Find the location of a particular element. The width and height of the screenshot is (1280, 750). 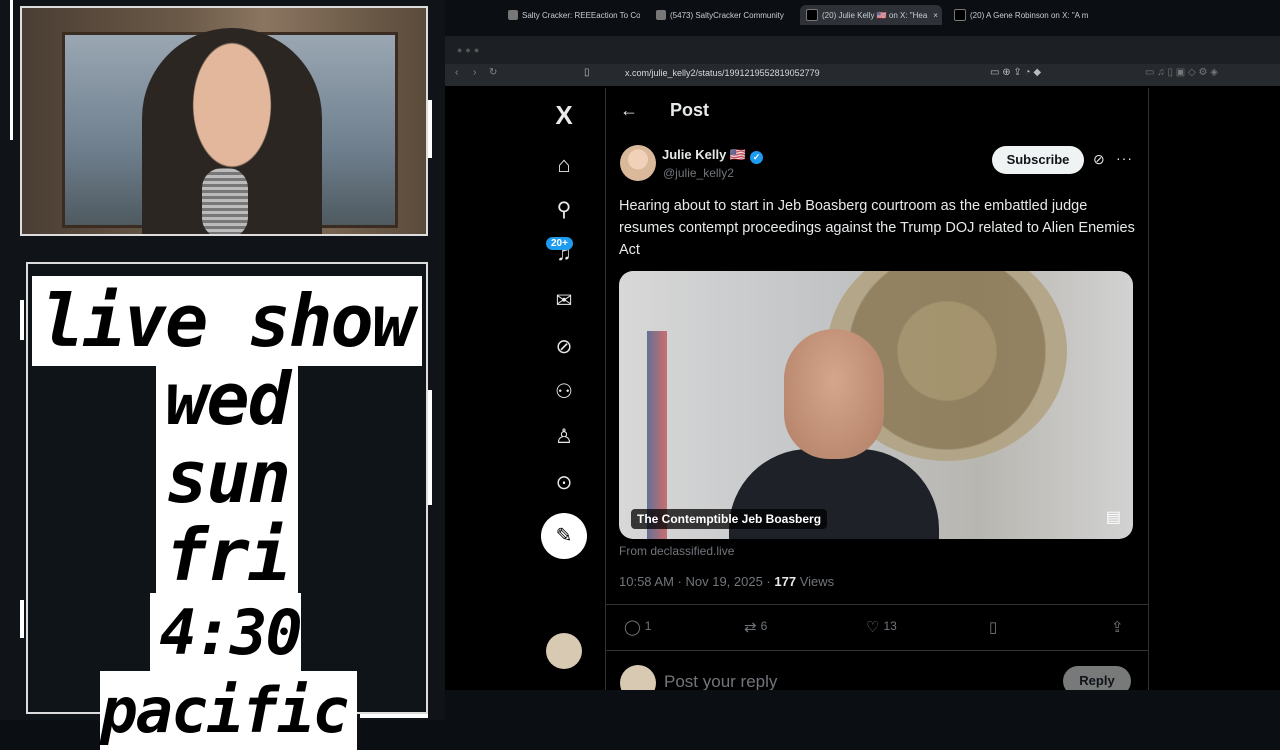

microphone is located at coordinates (225, 201).